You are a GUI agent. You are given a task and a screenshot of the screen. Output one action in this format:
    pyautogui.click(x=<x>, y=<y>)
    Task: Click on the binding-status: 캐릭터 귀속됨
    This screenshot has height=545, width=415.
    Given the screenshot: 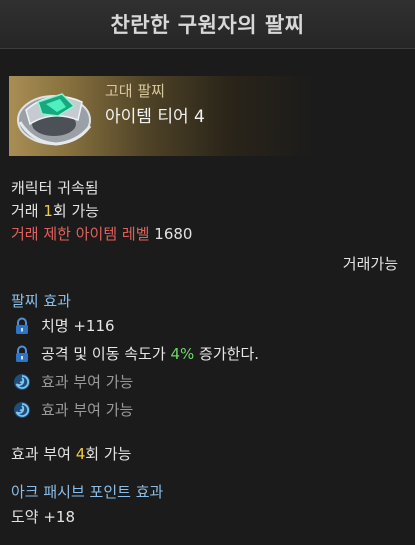 What is the action you would take?
    pyautogui.click(x=55, y=188)
    